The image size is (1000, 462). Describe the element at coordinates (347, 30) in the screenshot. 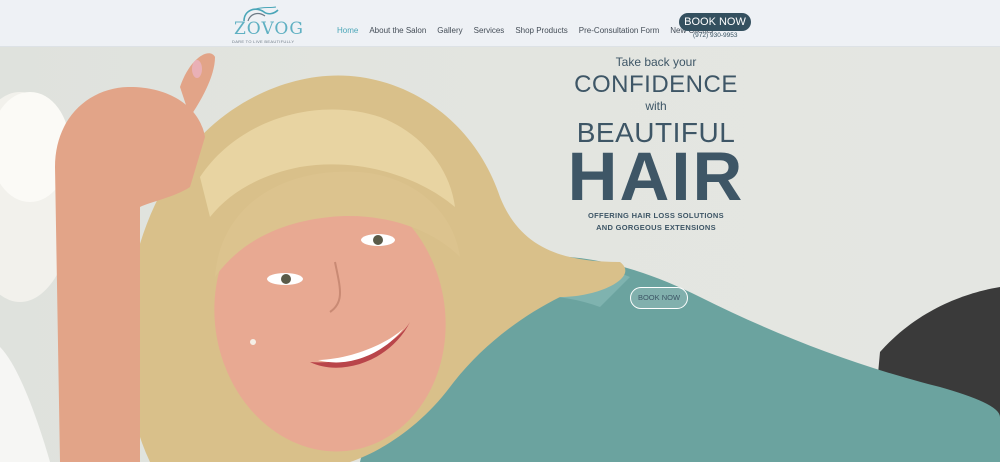

I see `nav-item-home: Home` at that location.